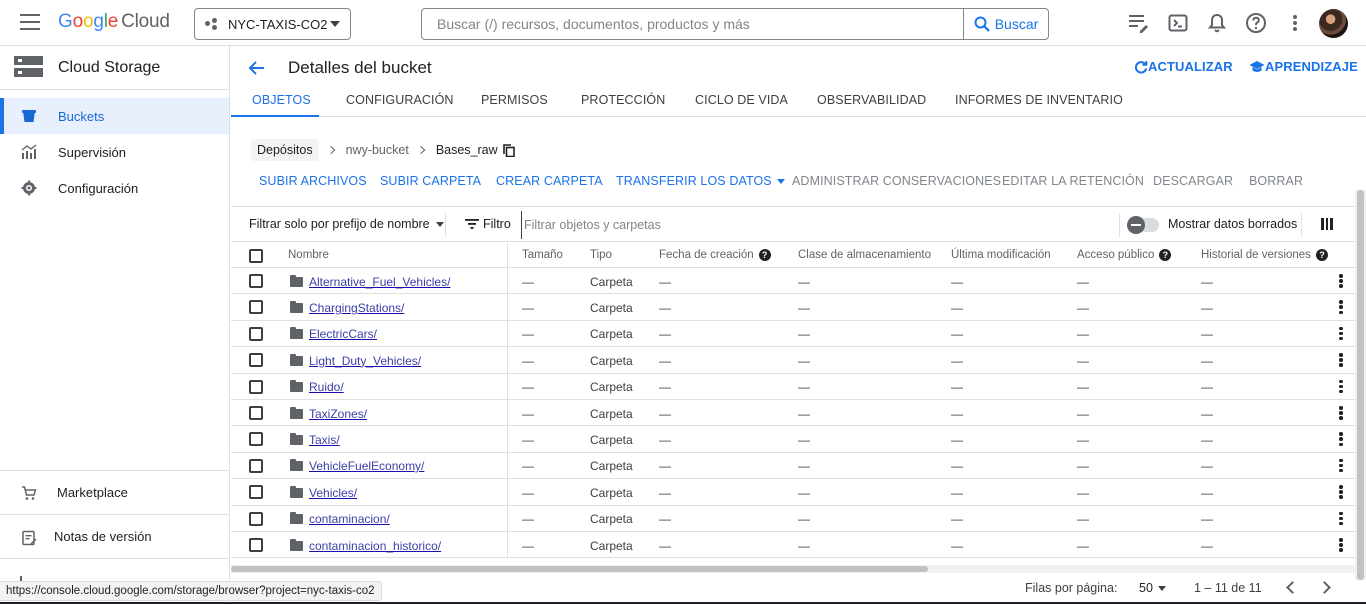 The height and width of the screenshot is (604, 1366). I want to click on column-header-storage-class: Clase de almacenamiento, so click(864, 255).